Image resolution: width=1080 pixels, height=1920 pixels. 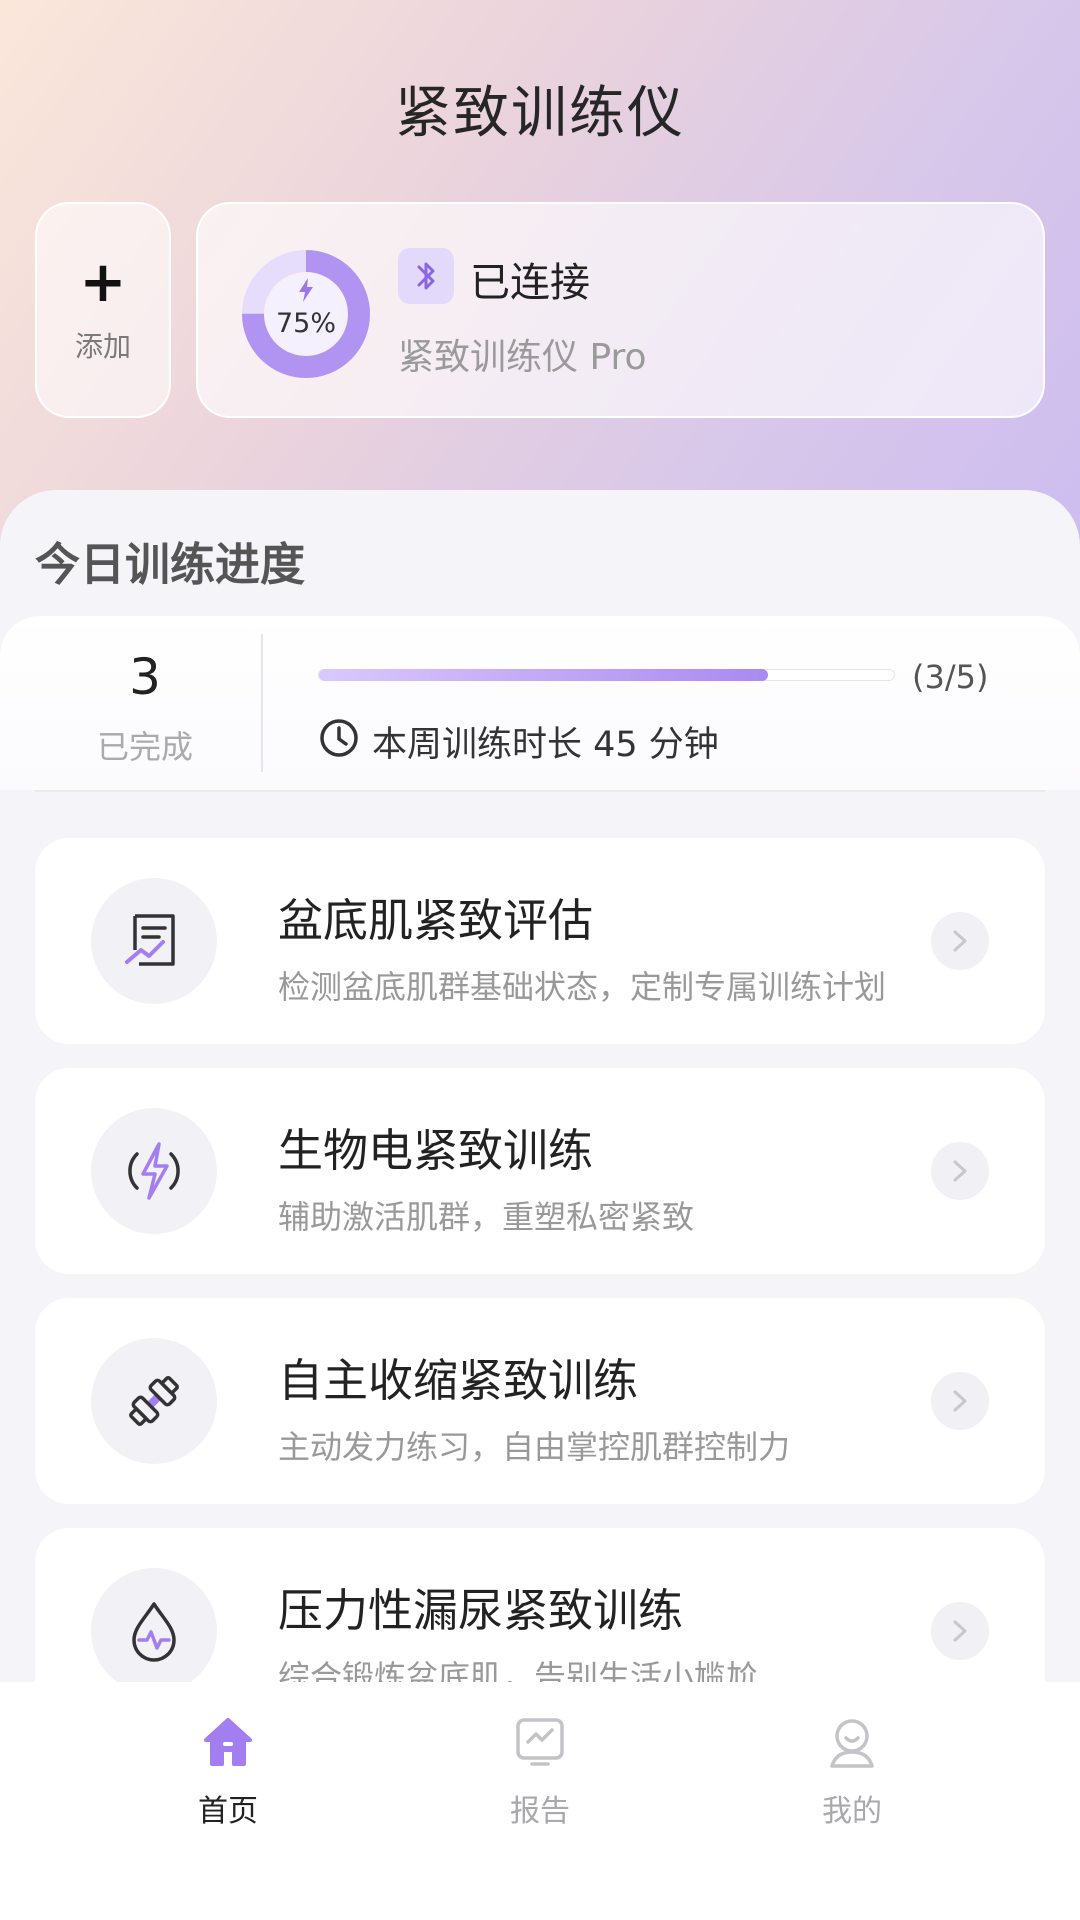 What do you see at coordinates (102, 346) in the screenshot?
I see `add-device-label: 添加` at bounding box center [102, 346].